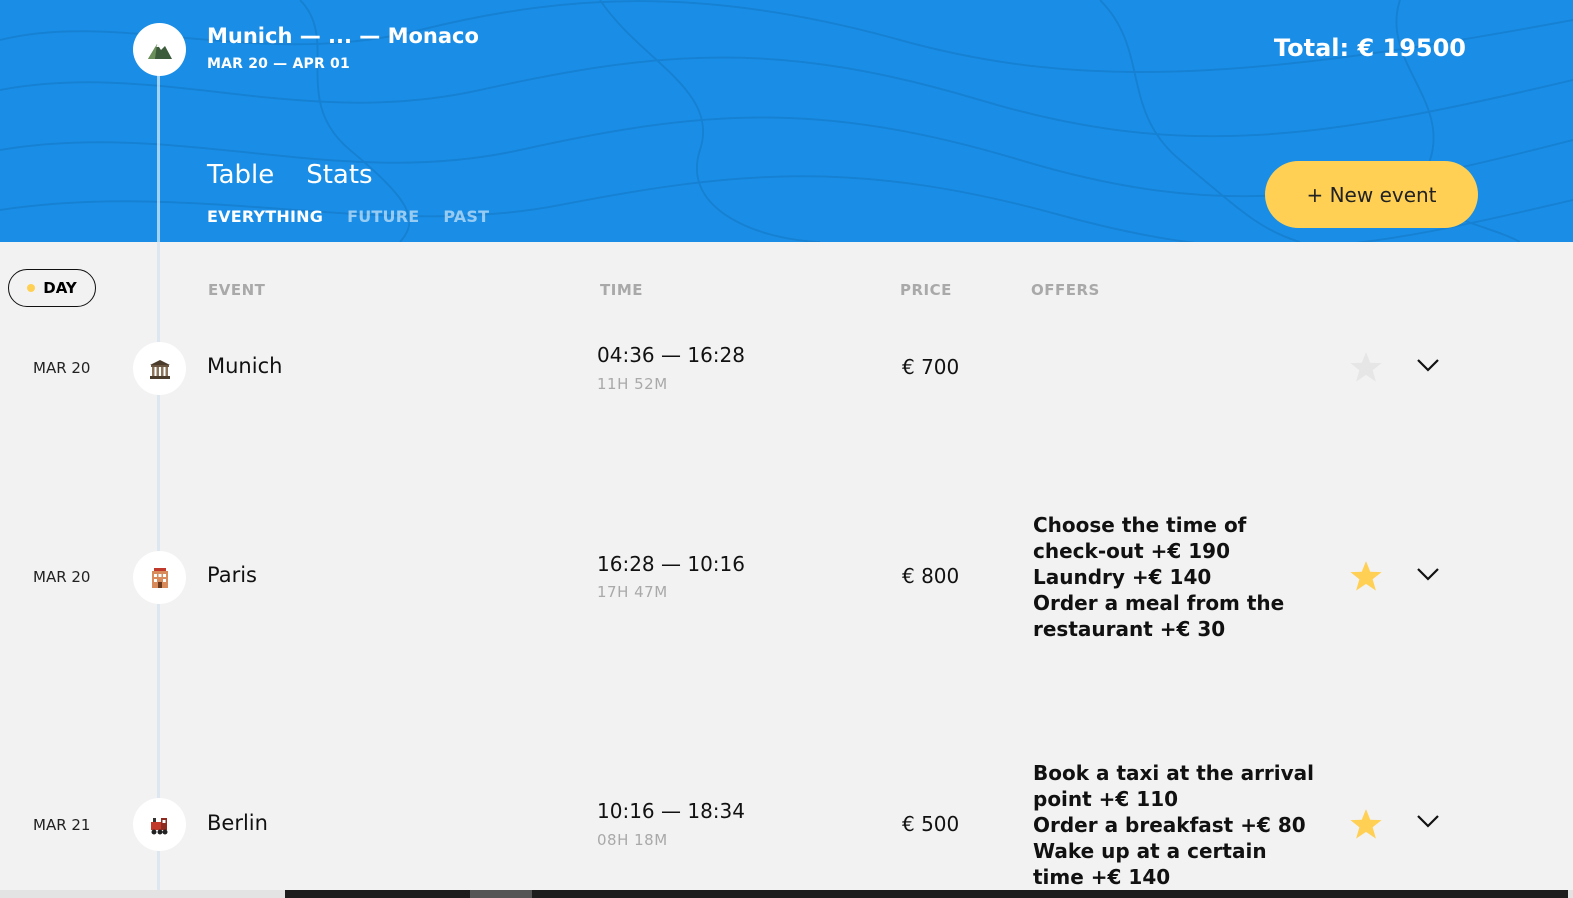 Image resolution: width=1573 pixels, height=898 pixels. Describe the element at coordinates (265, 216) in the screenshot. I see `filter-everything: EVERYTHING` at that location.